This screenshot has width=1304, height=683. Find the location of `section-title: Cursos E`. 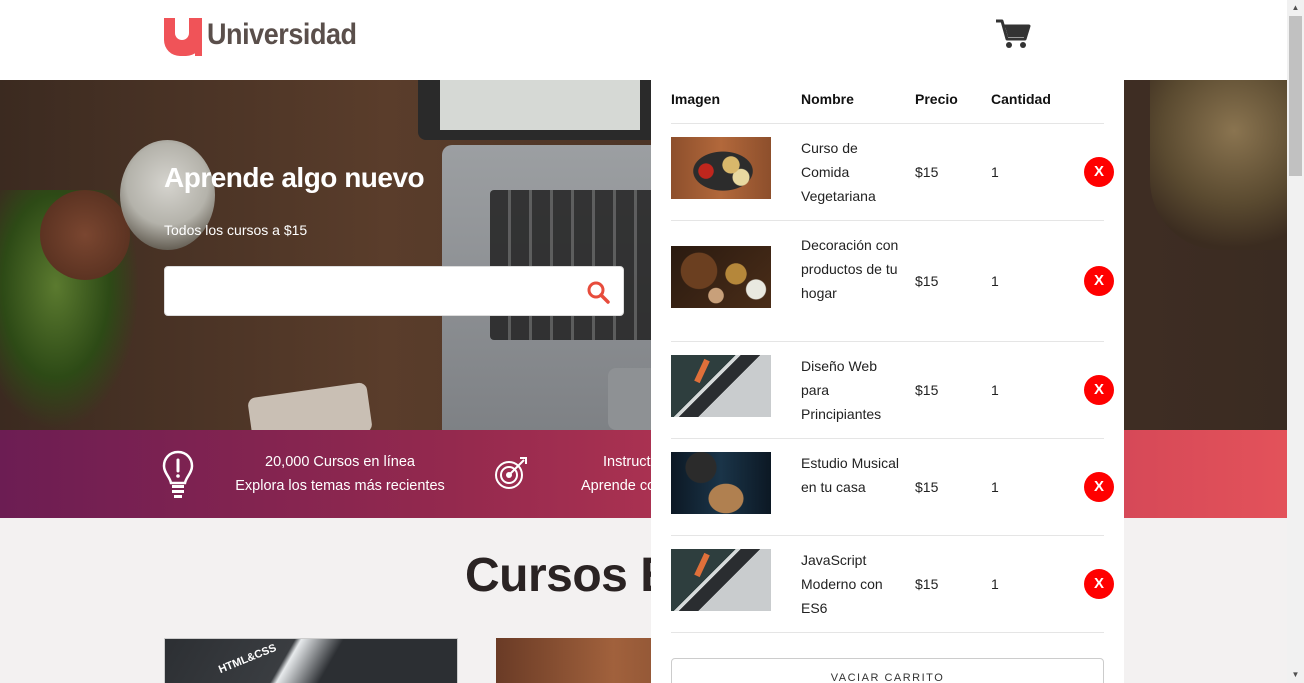

section-title: Cursos E is located at coordinates (568, 575).